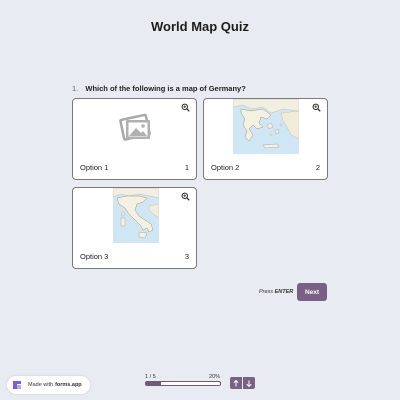 This screenshot has width=400, height=400. I want to click on arrow-down-icon, so click(249, 383).